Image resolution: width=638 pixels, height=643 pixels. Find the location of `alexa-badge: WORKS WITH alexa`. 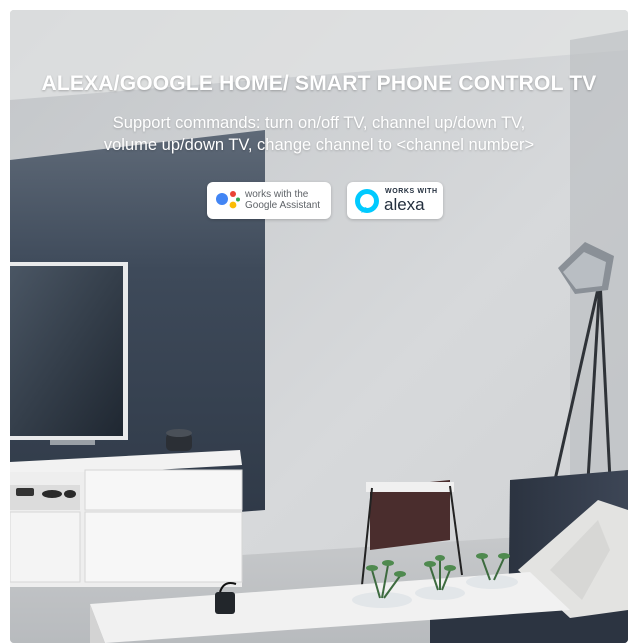

alexa-badge: WORKS WITH alexa is located at coordinates (395, 200).